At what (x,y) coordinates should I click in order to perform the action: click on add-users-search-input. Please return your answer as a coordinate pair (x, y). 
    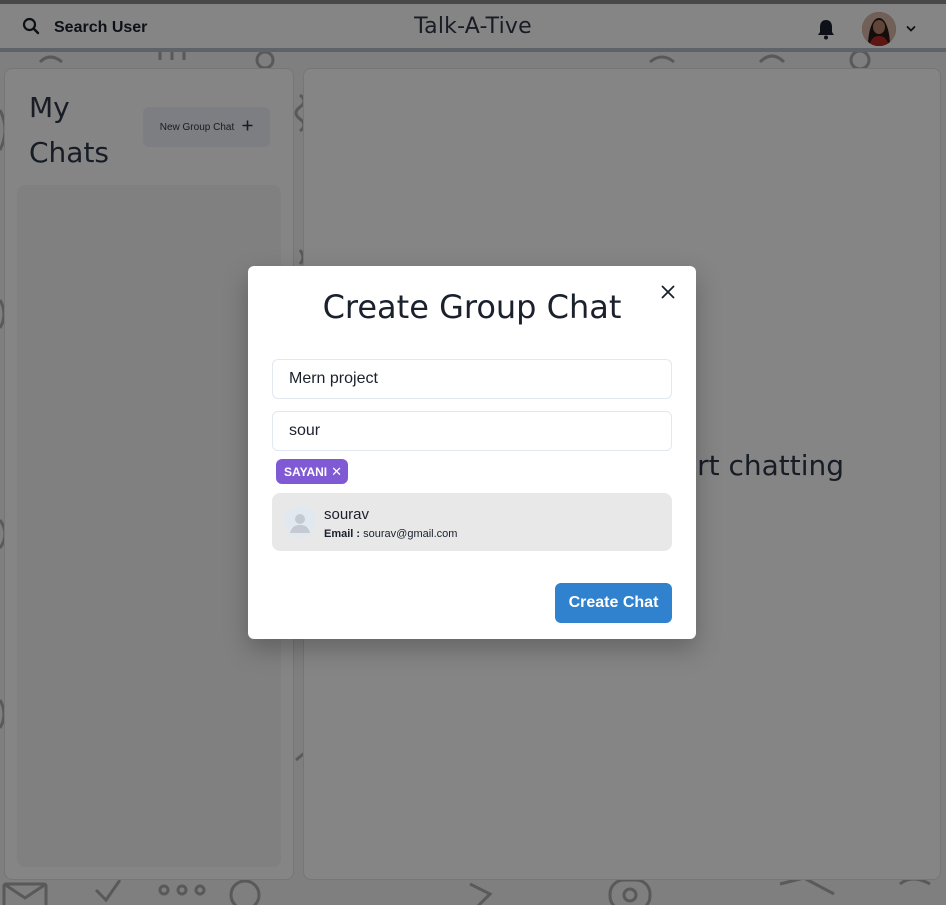
    Looking at the image, I should click on (472, 431).